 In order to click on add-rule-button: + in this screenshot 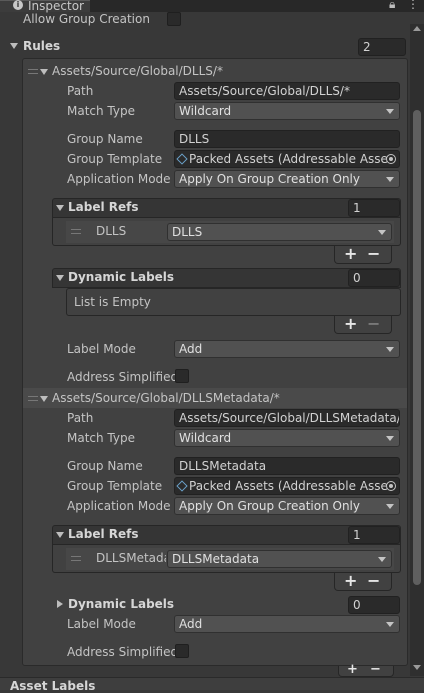, I will do `click(352, 669)`.